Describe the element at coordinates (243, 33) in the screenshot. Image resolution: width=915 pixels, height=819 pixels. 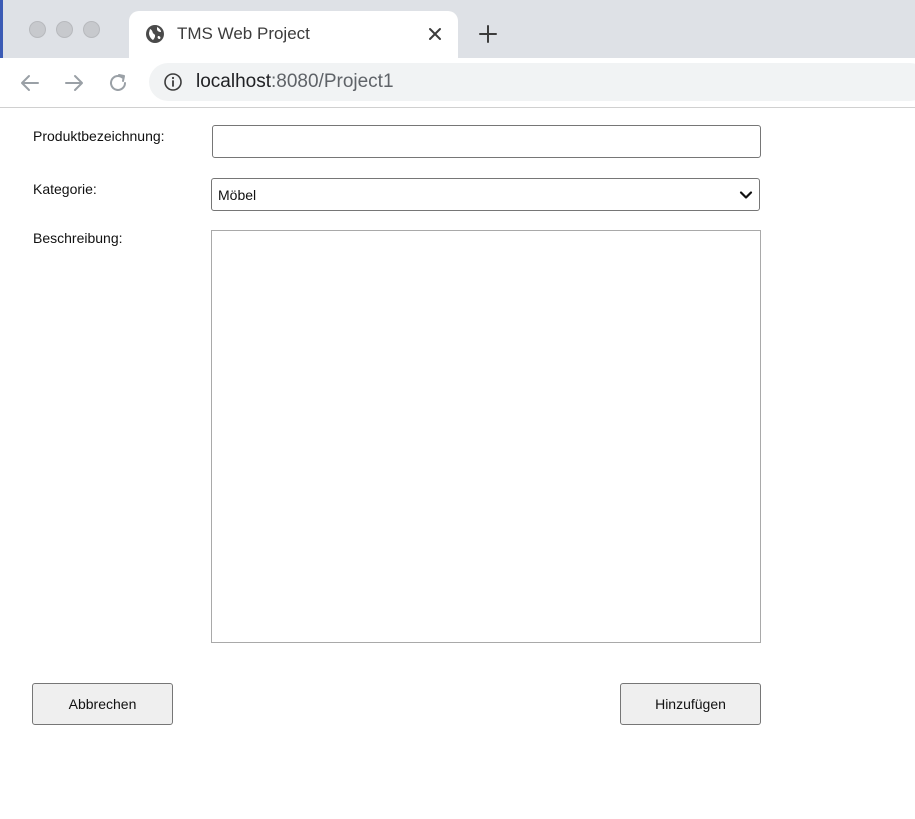
I see `tab-title: TMS Web Project` at that location.